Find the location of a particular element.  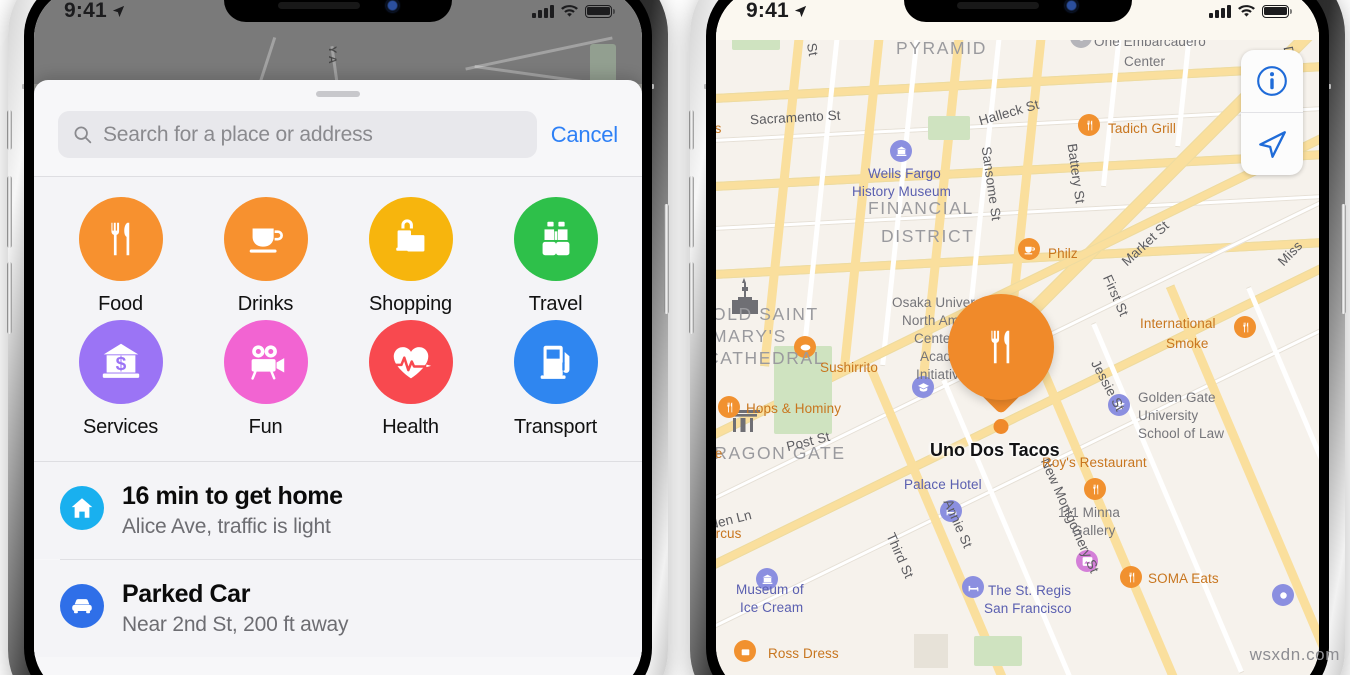

car-icon is located at coordinates (82, 606).